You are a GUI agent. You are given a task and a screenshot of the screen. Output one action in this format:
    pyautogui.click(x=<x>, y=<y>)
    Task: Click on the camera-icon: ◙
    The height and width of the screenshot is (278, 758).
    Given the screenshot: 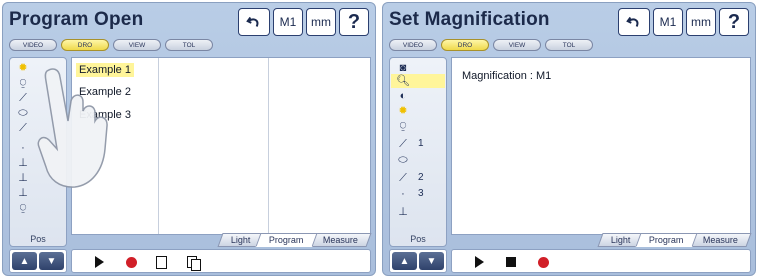 What is the action you would take?
    pyautogui.click(x=403, y=68)
    